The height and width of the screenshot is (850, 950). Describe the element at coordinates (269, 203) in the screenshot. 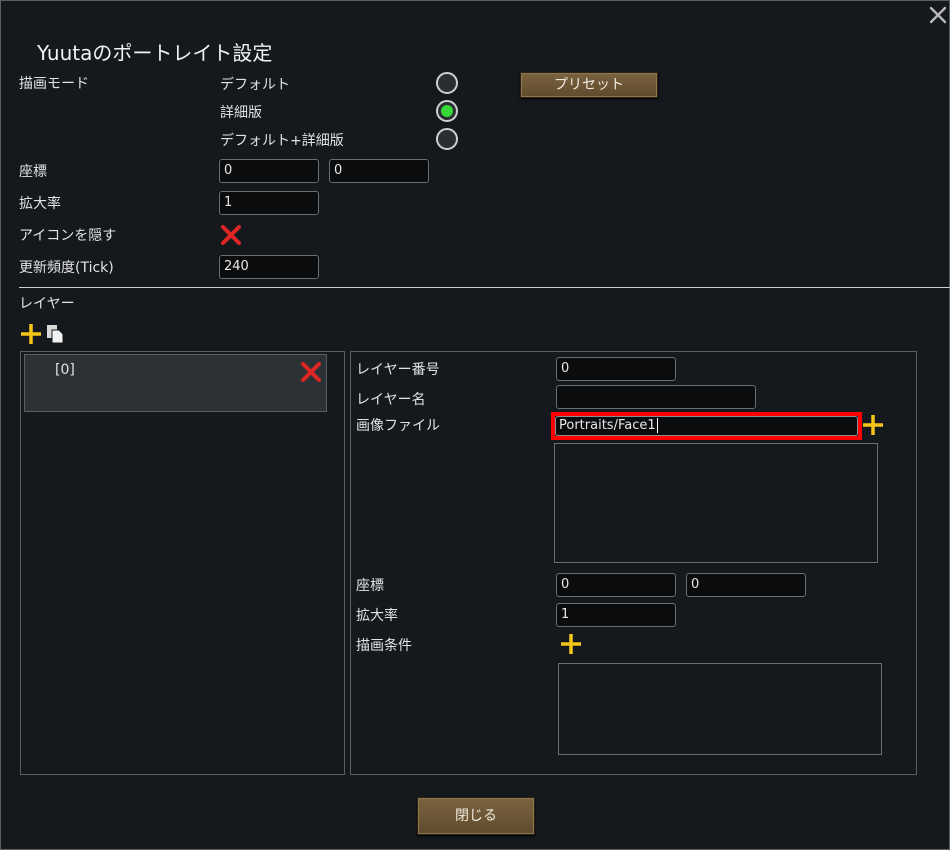

I see `scale-input: 1` at that location.